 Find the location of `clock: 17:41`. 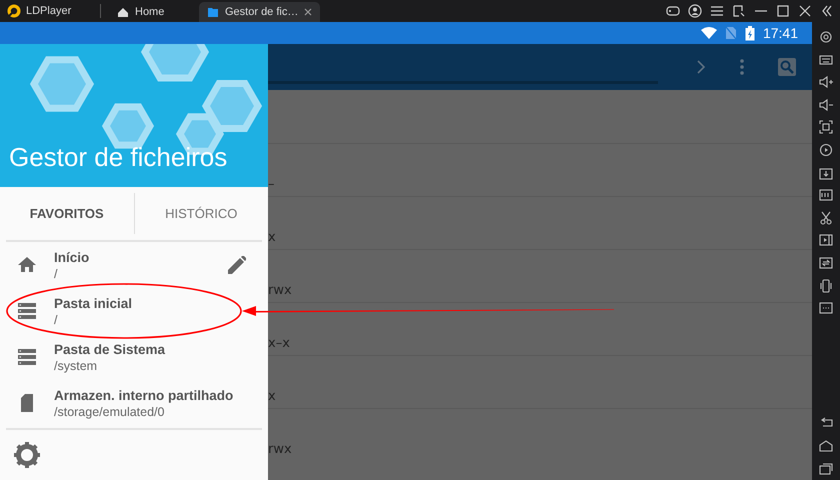

clock: 17:41 is located at coordinates (780, 33).